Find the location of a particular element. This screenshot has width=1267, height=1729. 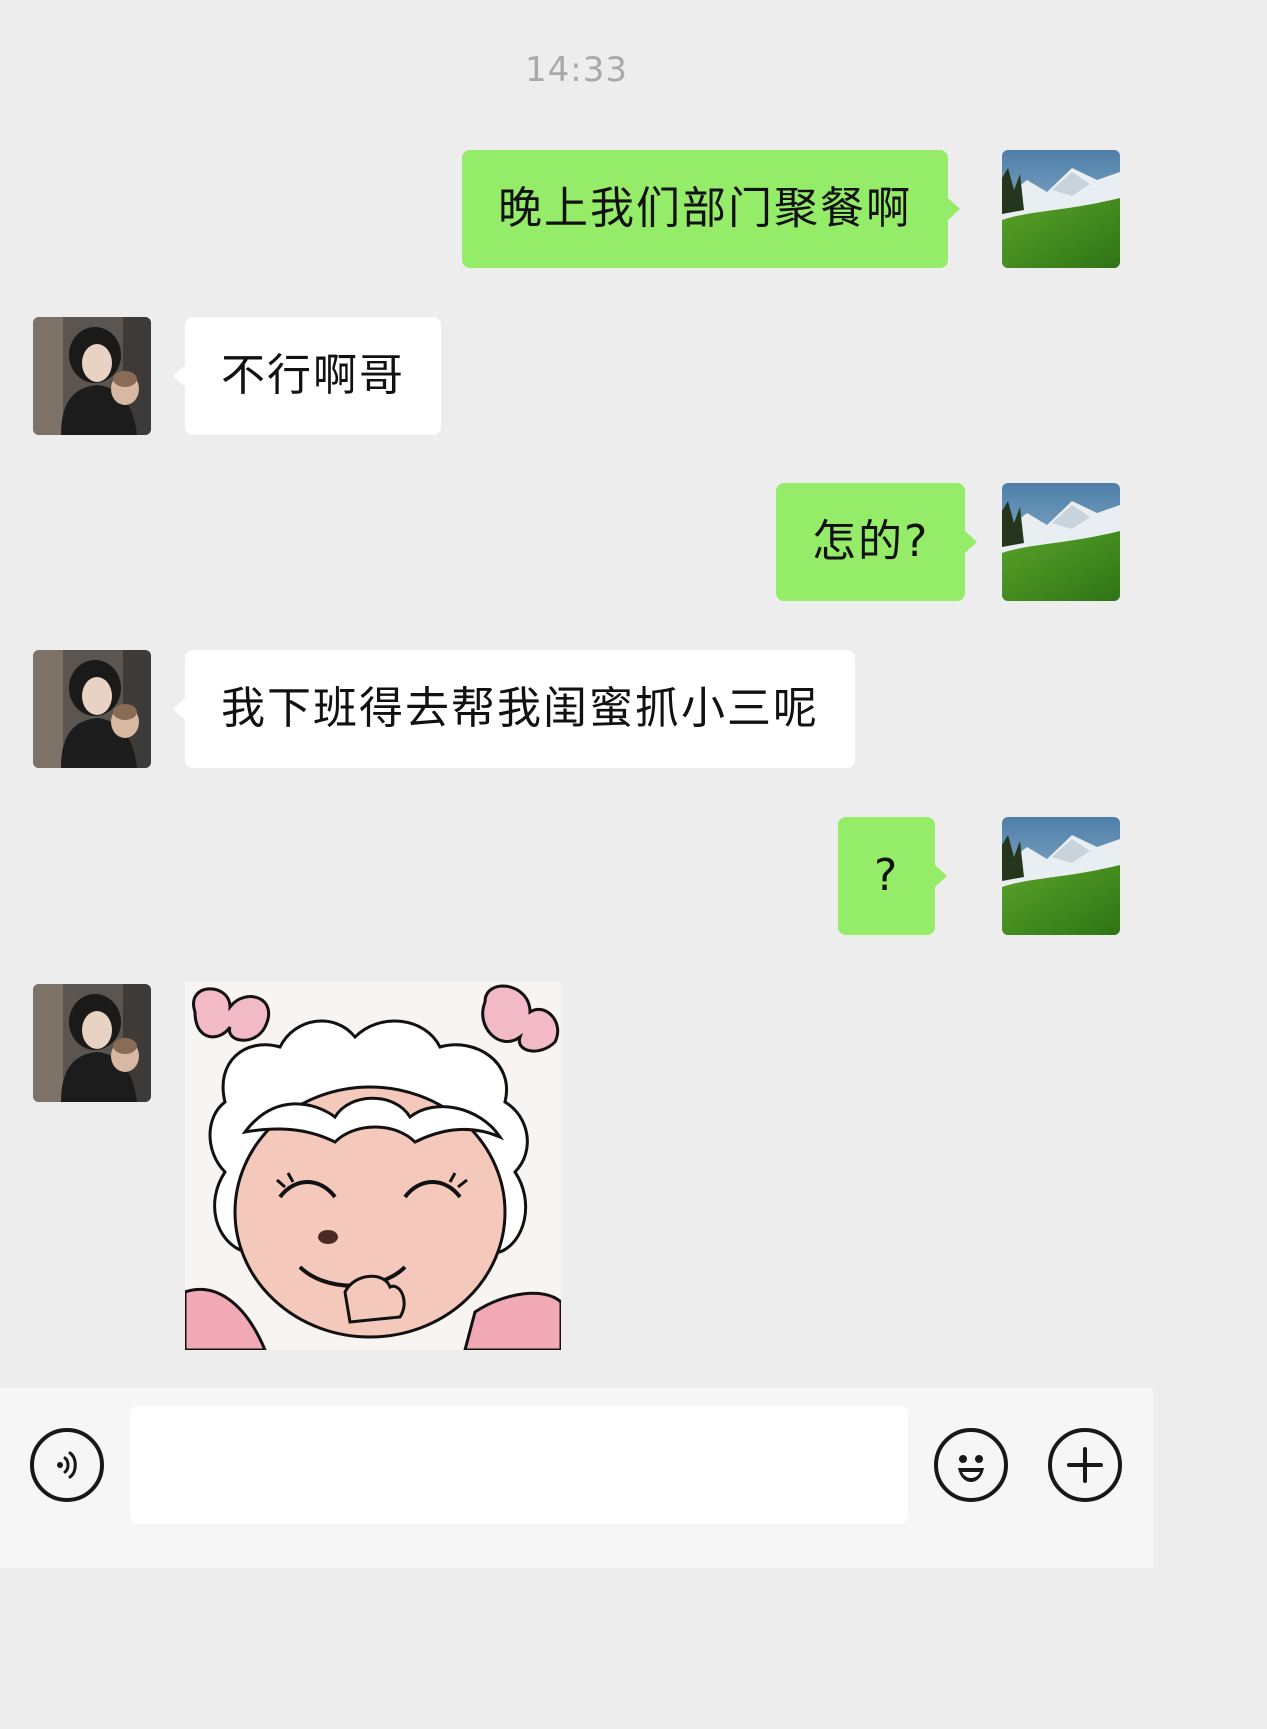

my-message-bubble: 晚上我们部门聚餐啊 is located at coordinates (711, 209).